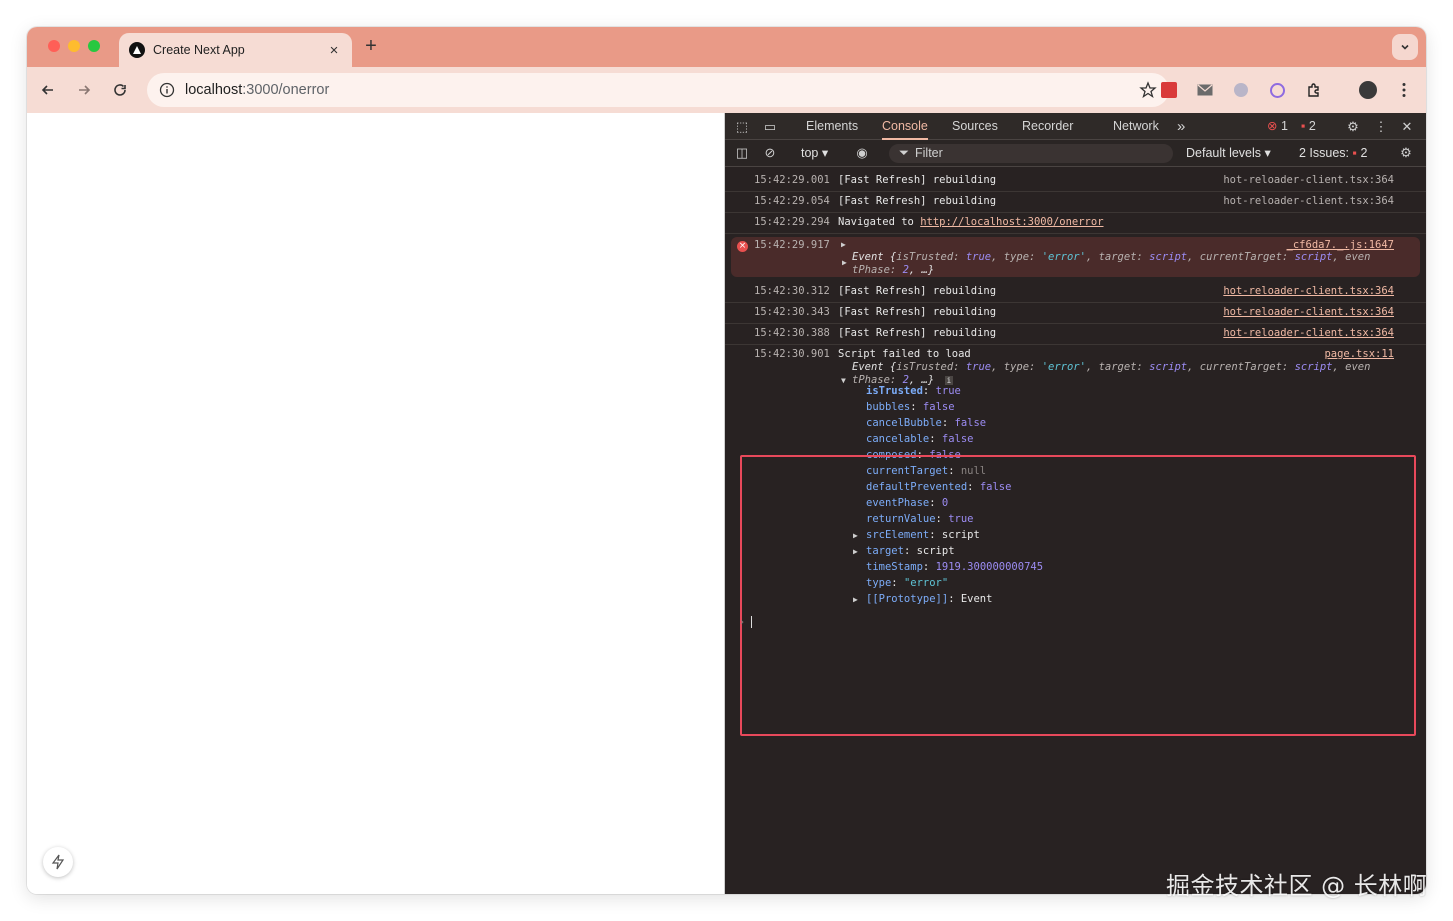 Image resolution: width=1453 pixels, height=921 pixels. What do you see at coordinates (843, 380) in the screenshot?
I see `collapse-triangle-icon: ▼` at bounding box center [843, 380].